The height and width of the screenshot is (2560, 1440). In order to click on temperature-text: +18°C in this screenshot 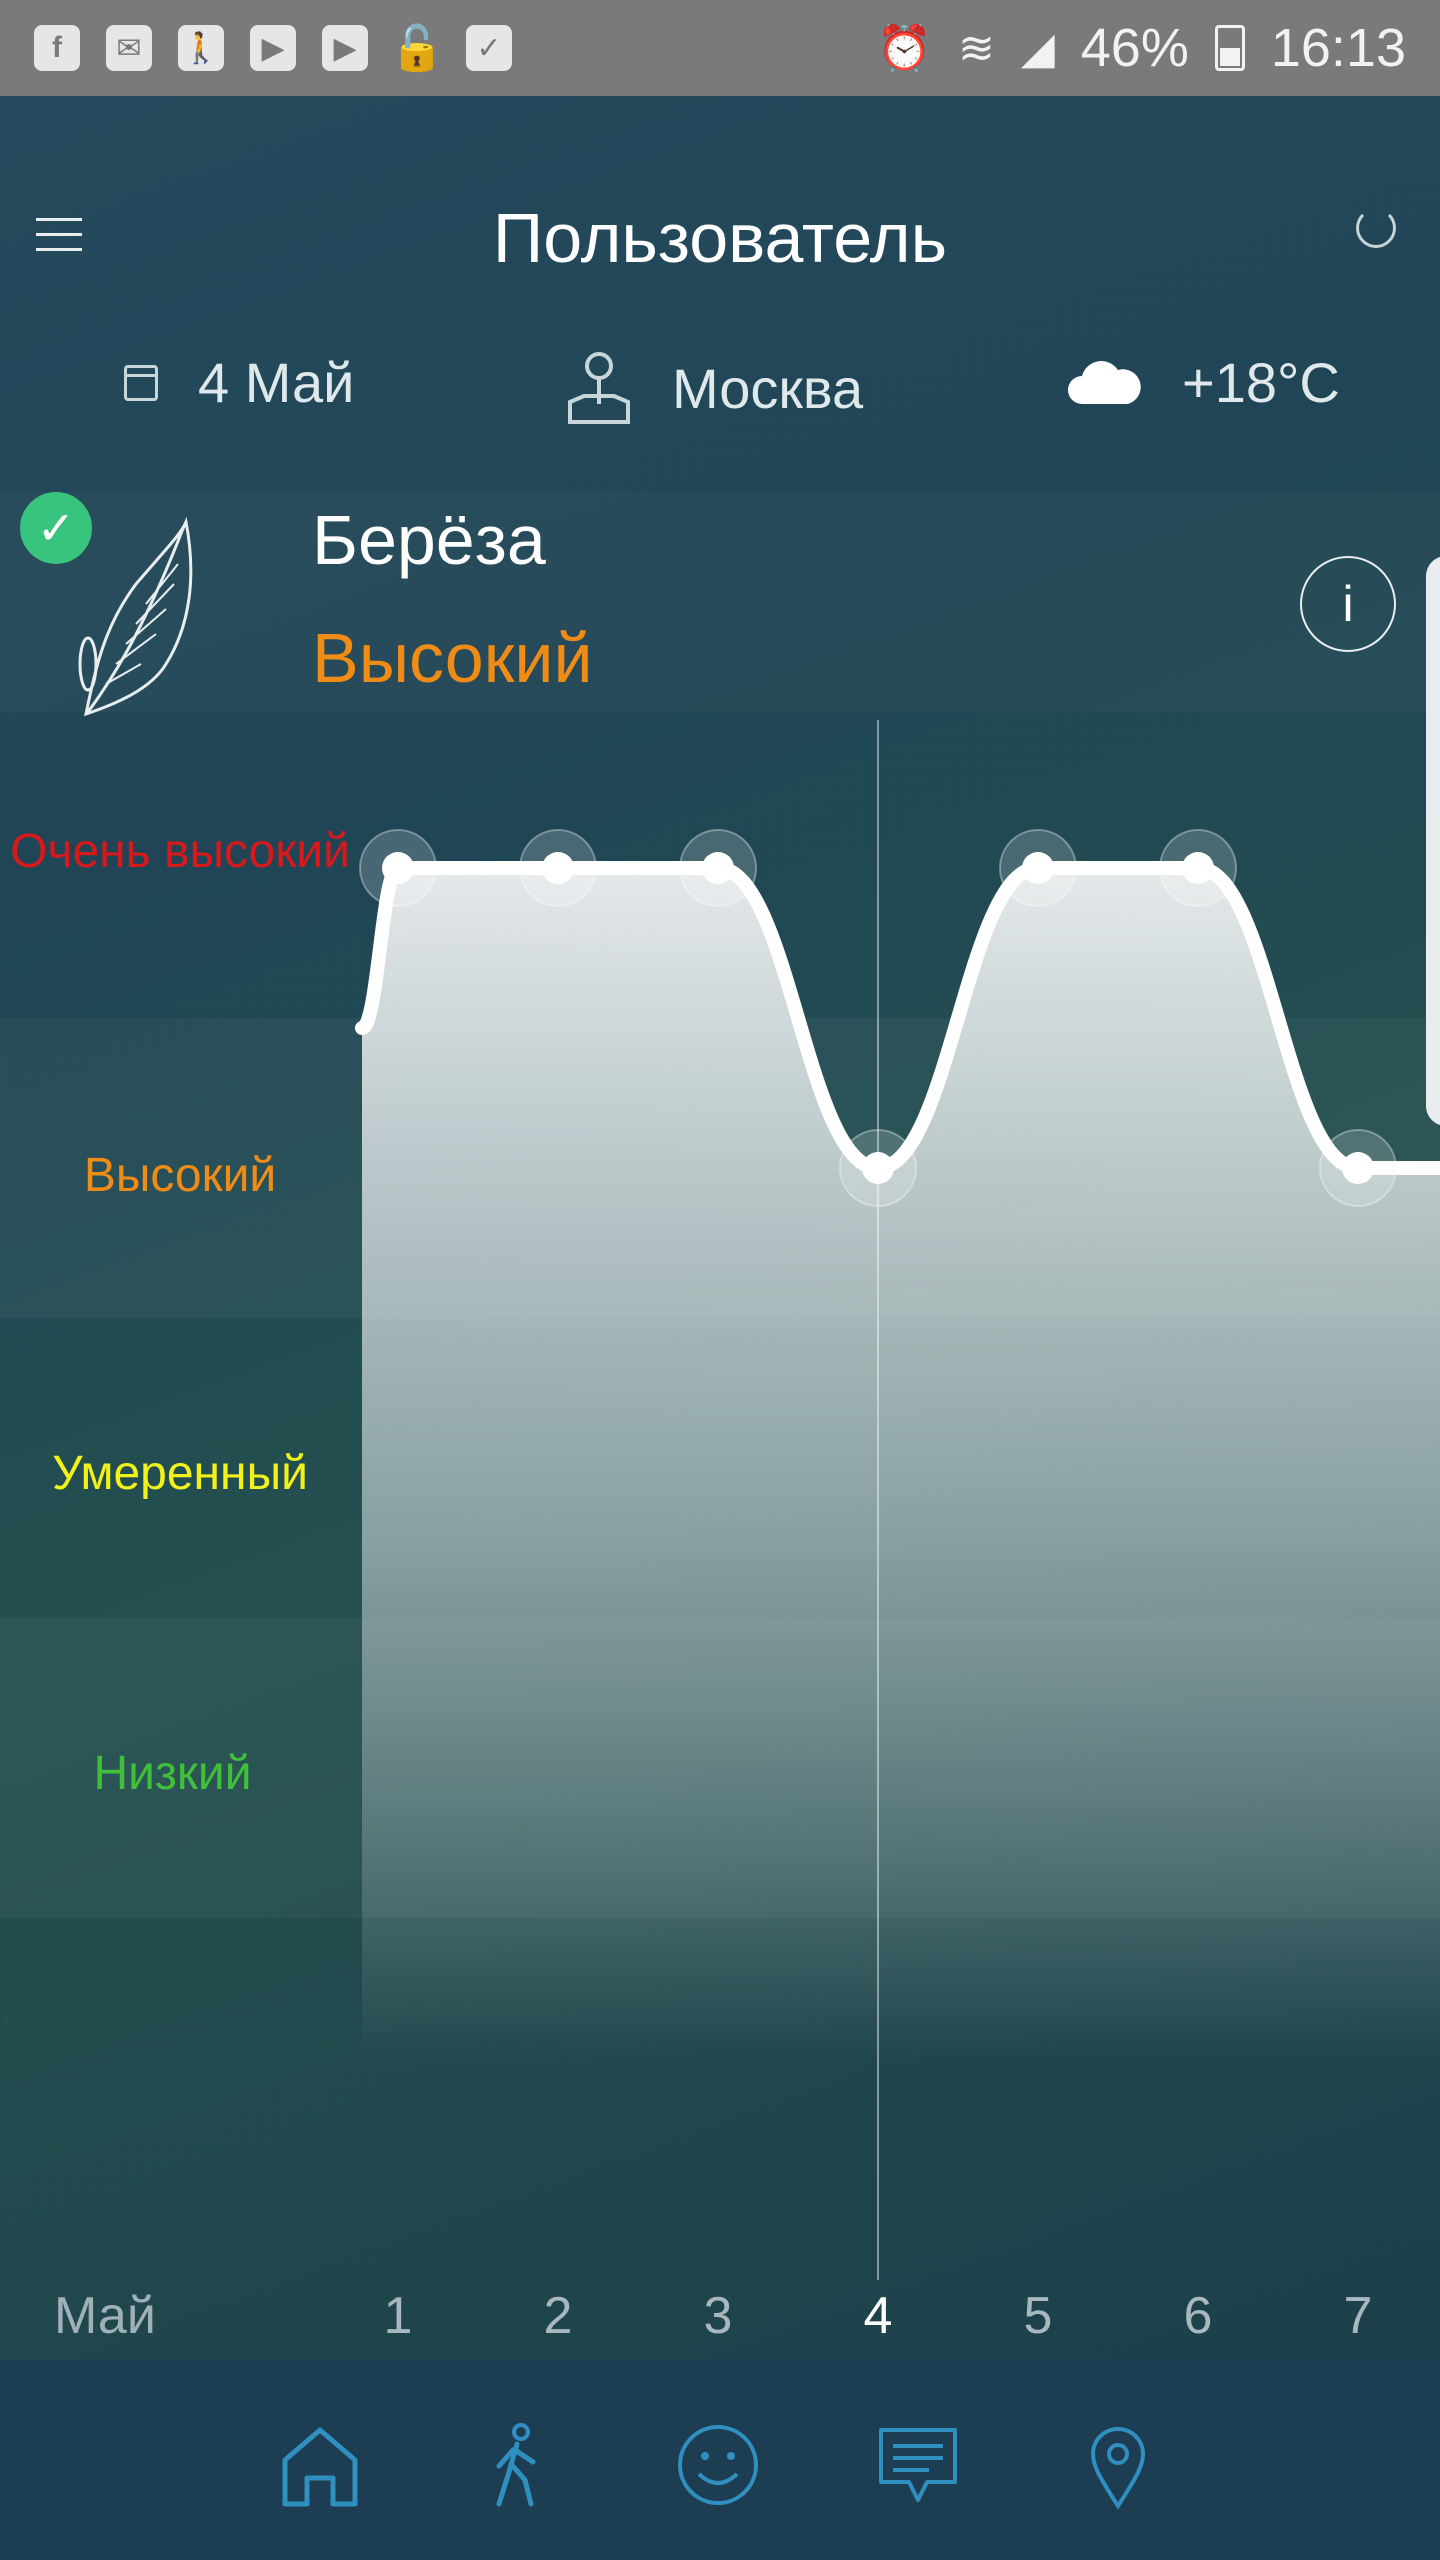, I will do `click(1261, 382)`.